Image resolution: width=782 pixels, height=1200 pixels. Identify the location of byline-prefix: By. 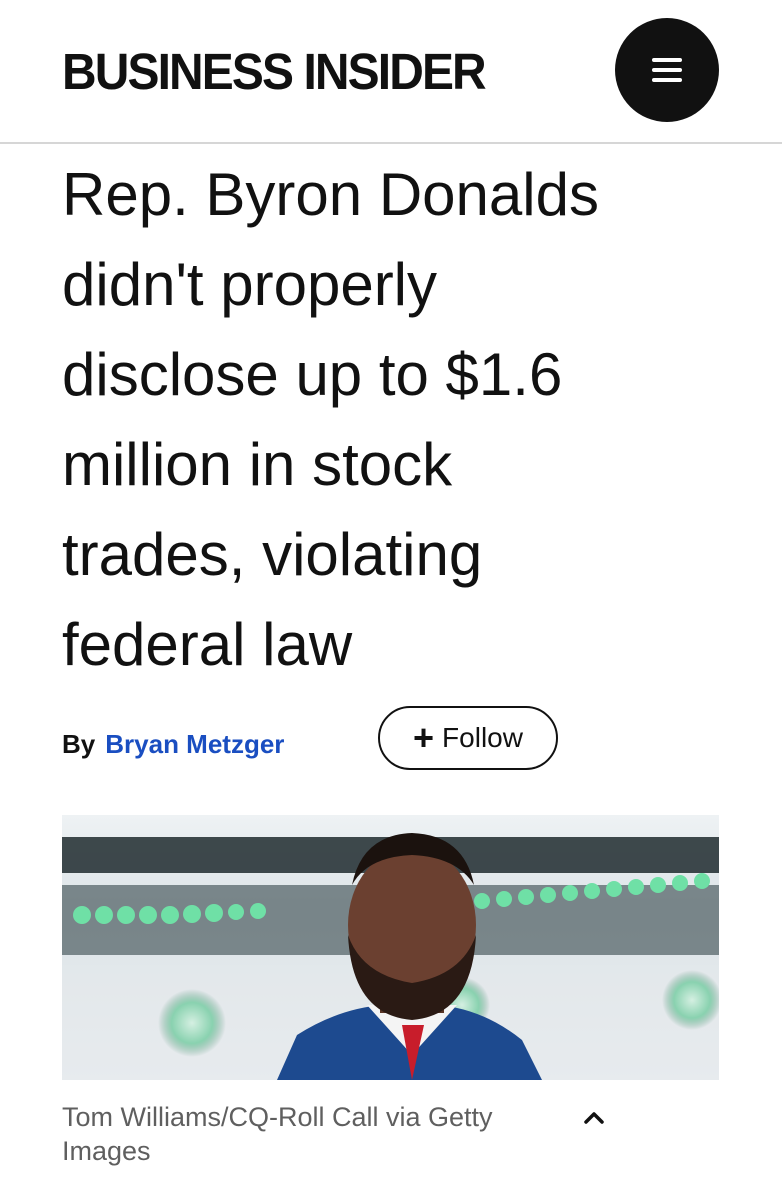
(79, 743).